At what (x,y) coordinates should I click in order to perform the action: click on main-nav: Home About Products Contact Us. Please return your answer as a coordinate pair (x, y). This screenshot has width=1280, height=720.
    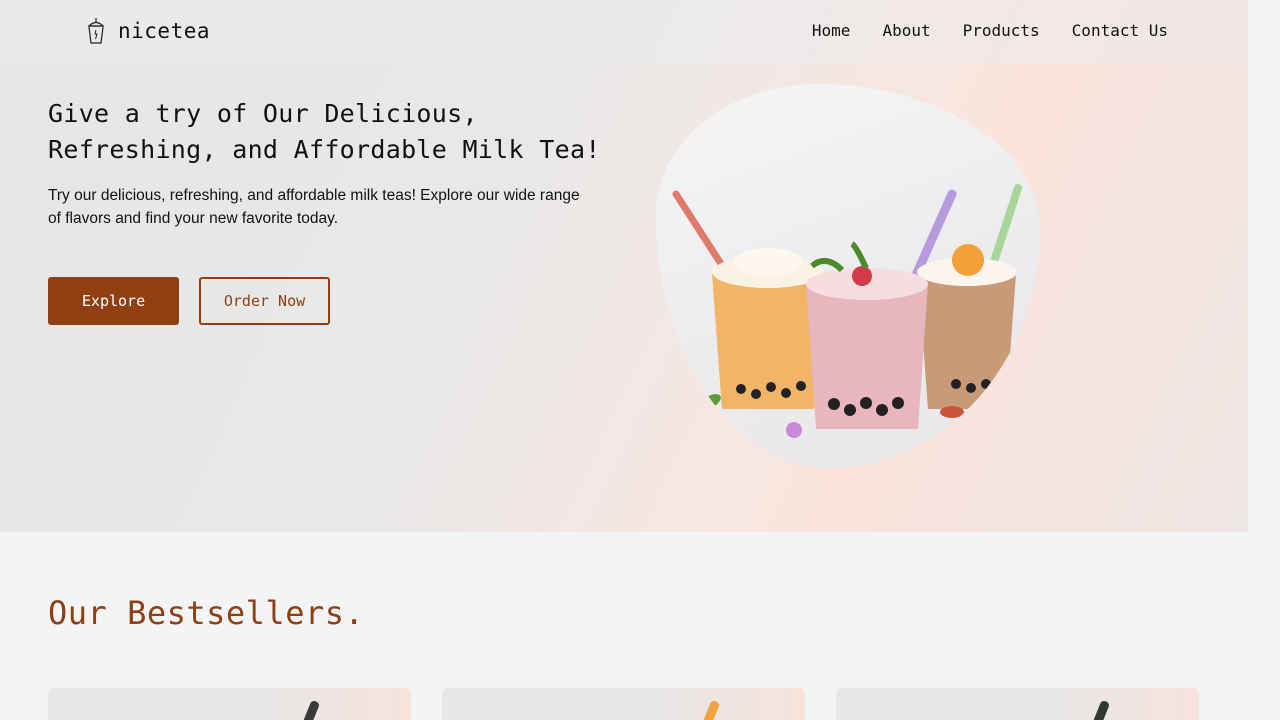
    Looking at the image, I should click on (990, 30).